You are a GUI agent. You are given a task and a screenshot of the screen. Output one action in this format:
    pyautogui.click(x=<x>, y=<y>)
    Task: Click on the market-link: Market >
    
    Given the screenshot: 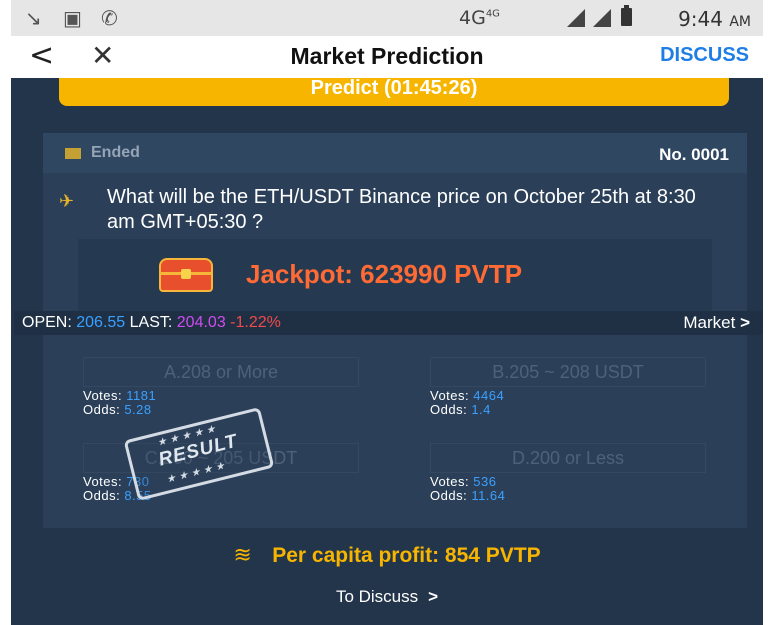 What is the action you would take?
    pyautogui.click(x=716, y=323)
    